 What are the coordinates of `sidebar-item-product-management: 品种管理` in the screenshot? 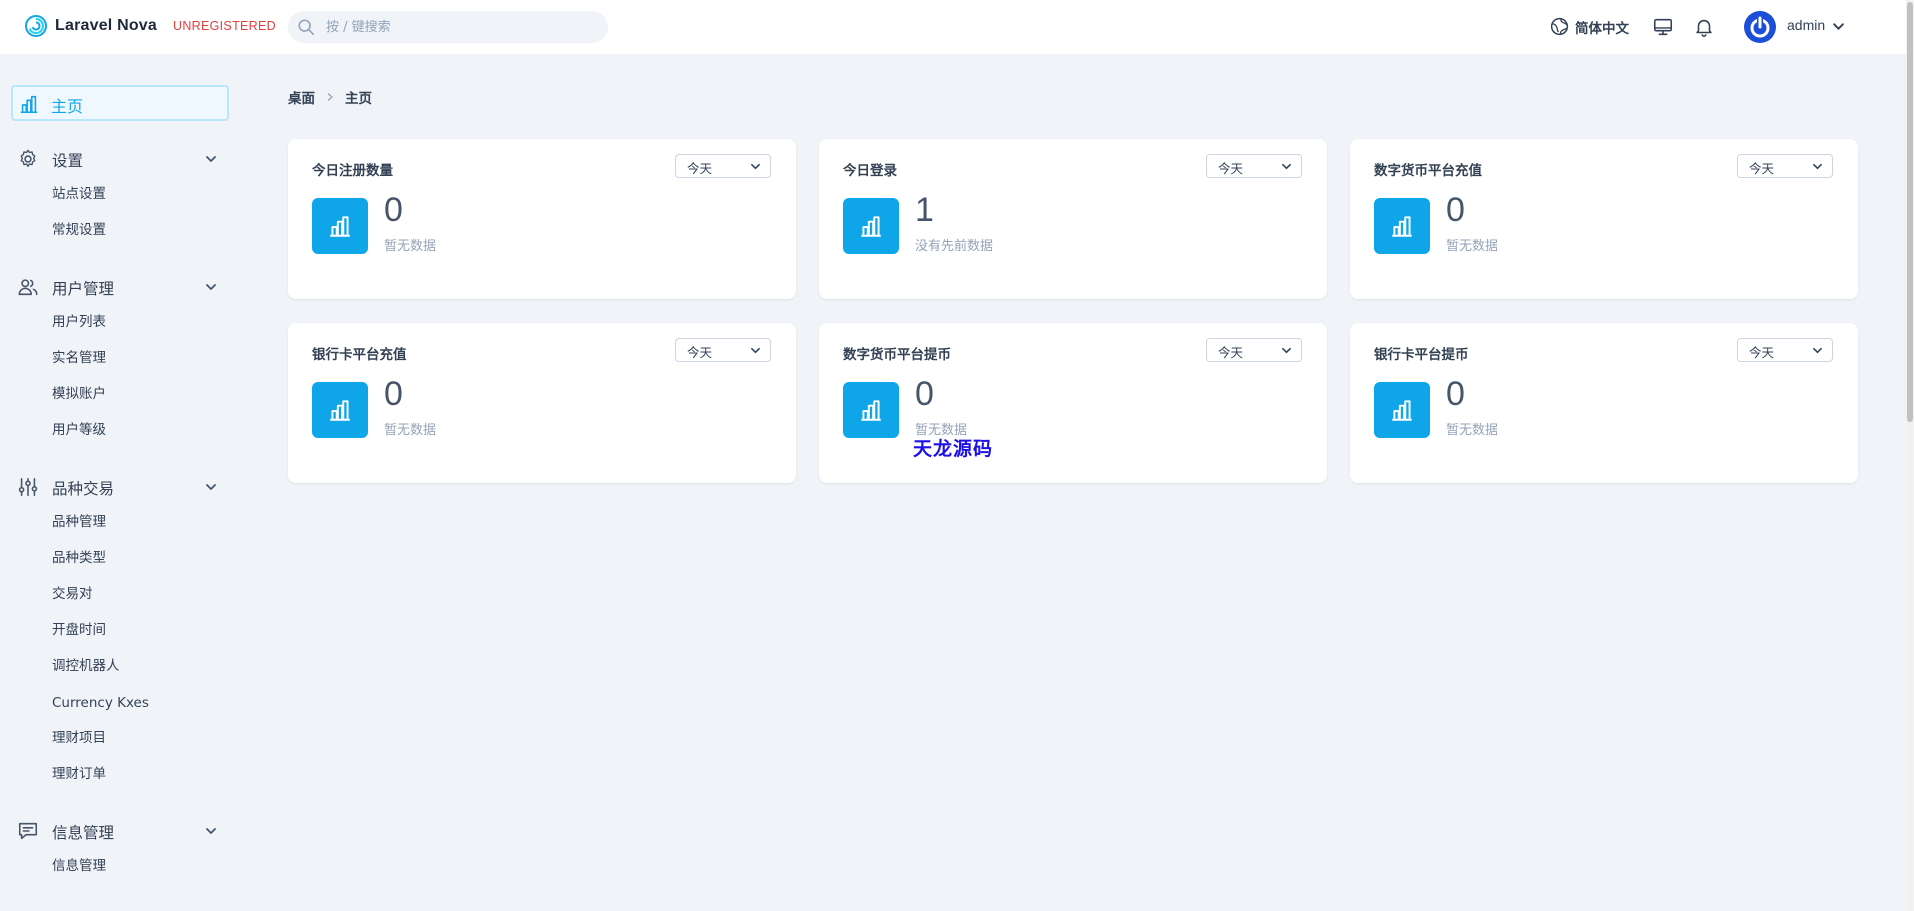 It's located at (79, 522).